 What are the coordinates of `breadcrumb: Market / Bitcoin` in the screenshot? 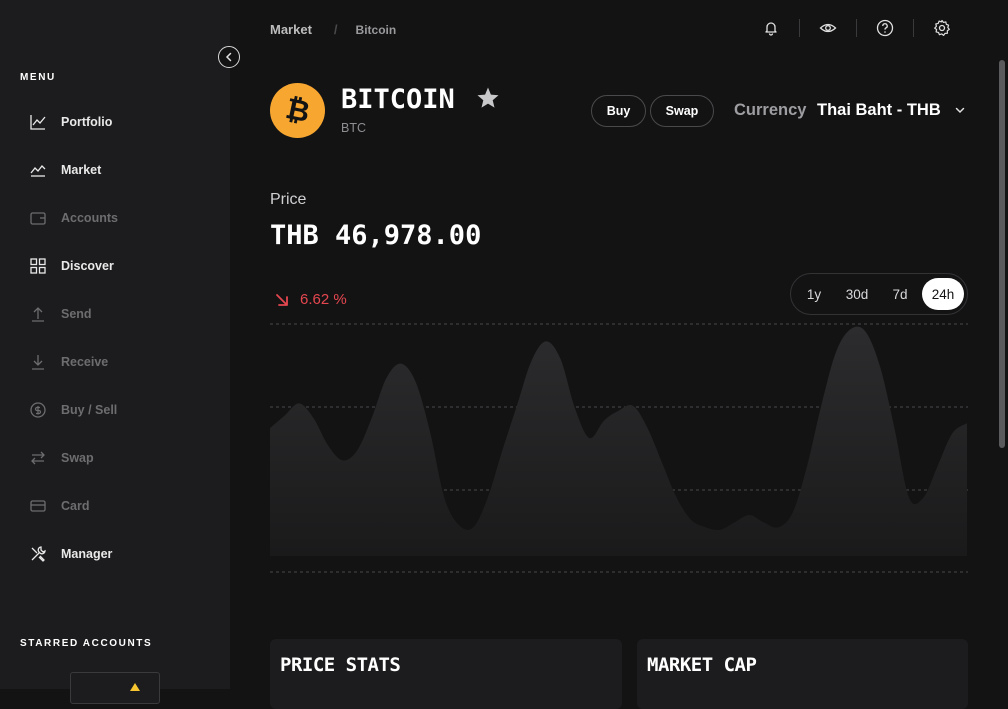 It's located at (333, 29).